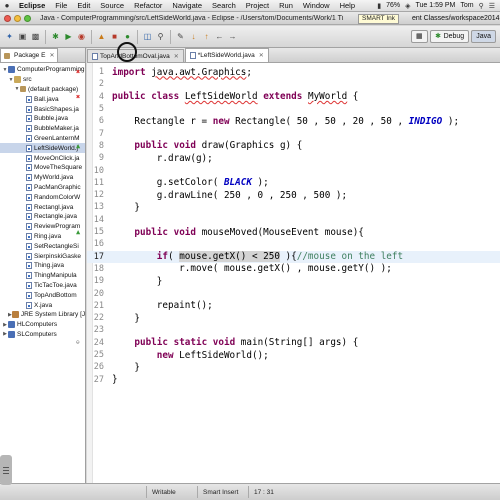  What do you see at coordinates (492, 6) in the screenshot?
I see `notification-list-icon: ☰` at bounding box center [492, 6].